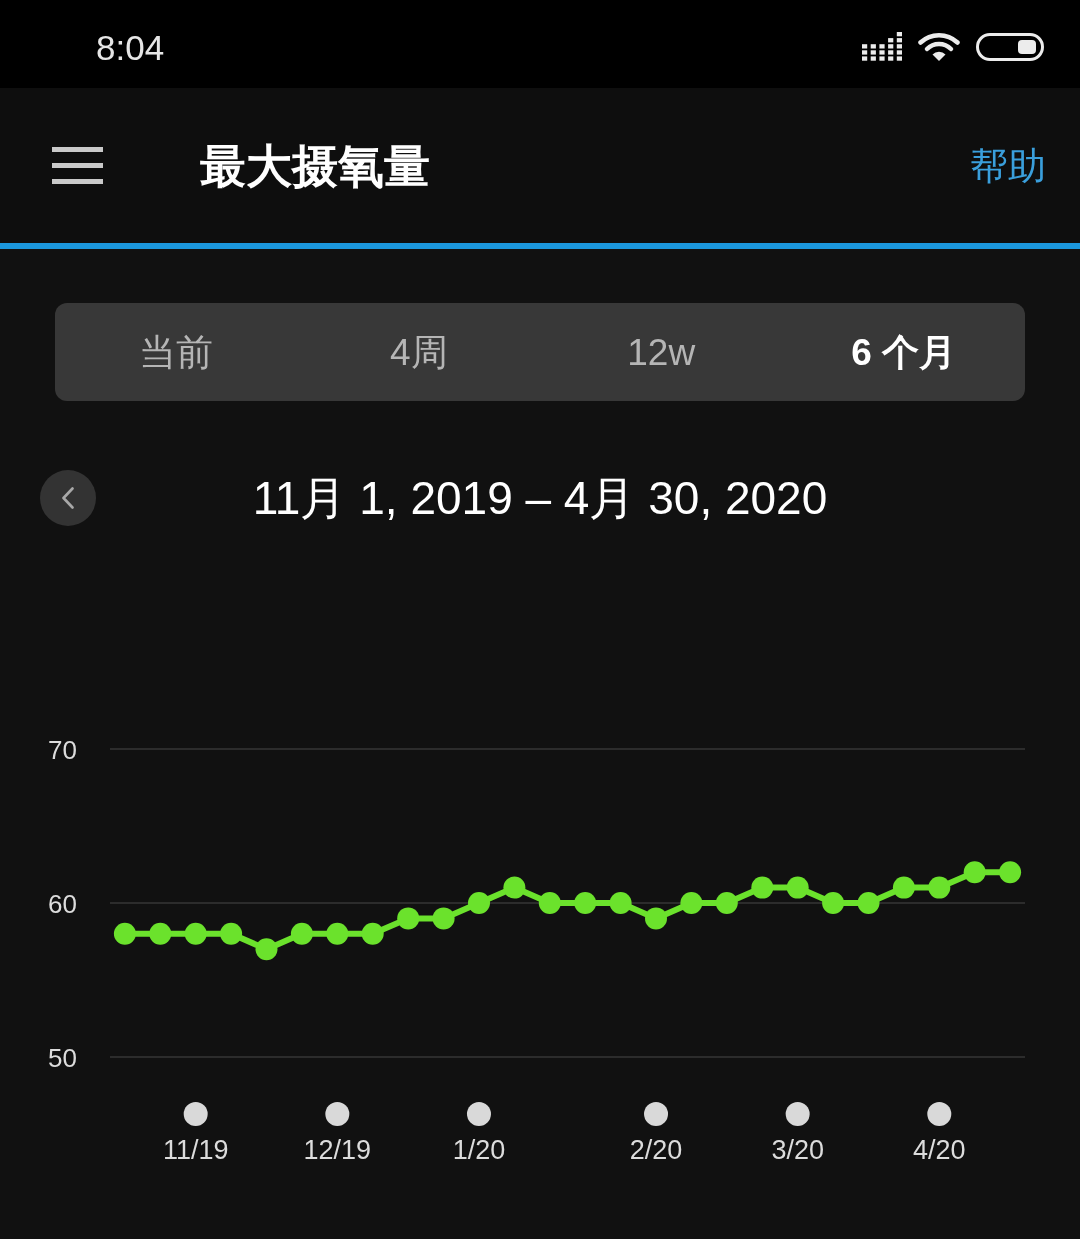 The width and height of the screenshot is (1080, 1239). What do you see at coordinates (195, 1150) in the screenshot?
I see `x-axis-label: 11/19` at bounding box center [195, 1150].